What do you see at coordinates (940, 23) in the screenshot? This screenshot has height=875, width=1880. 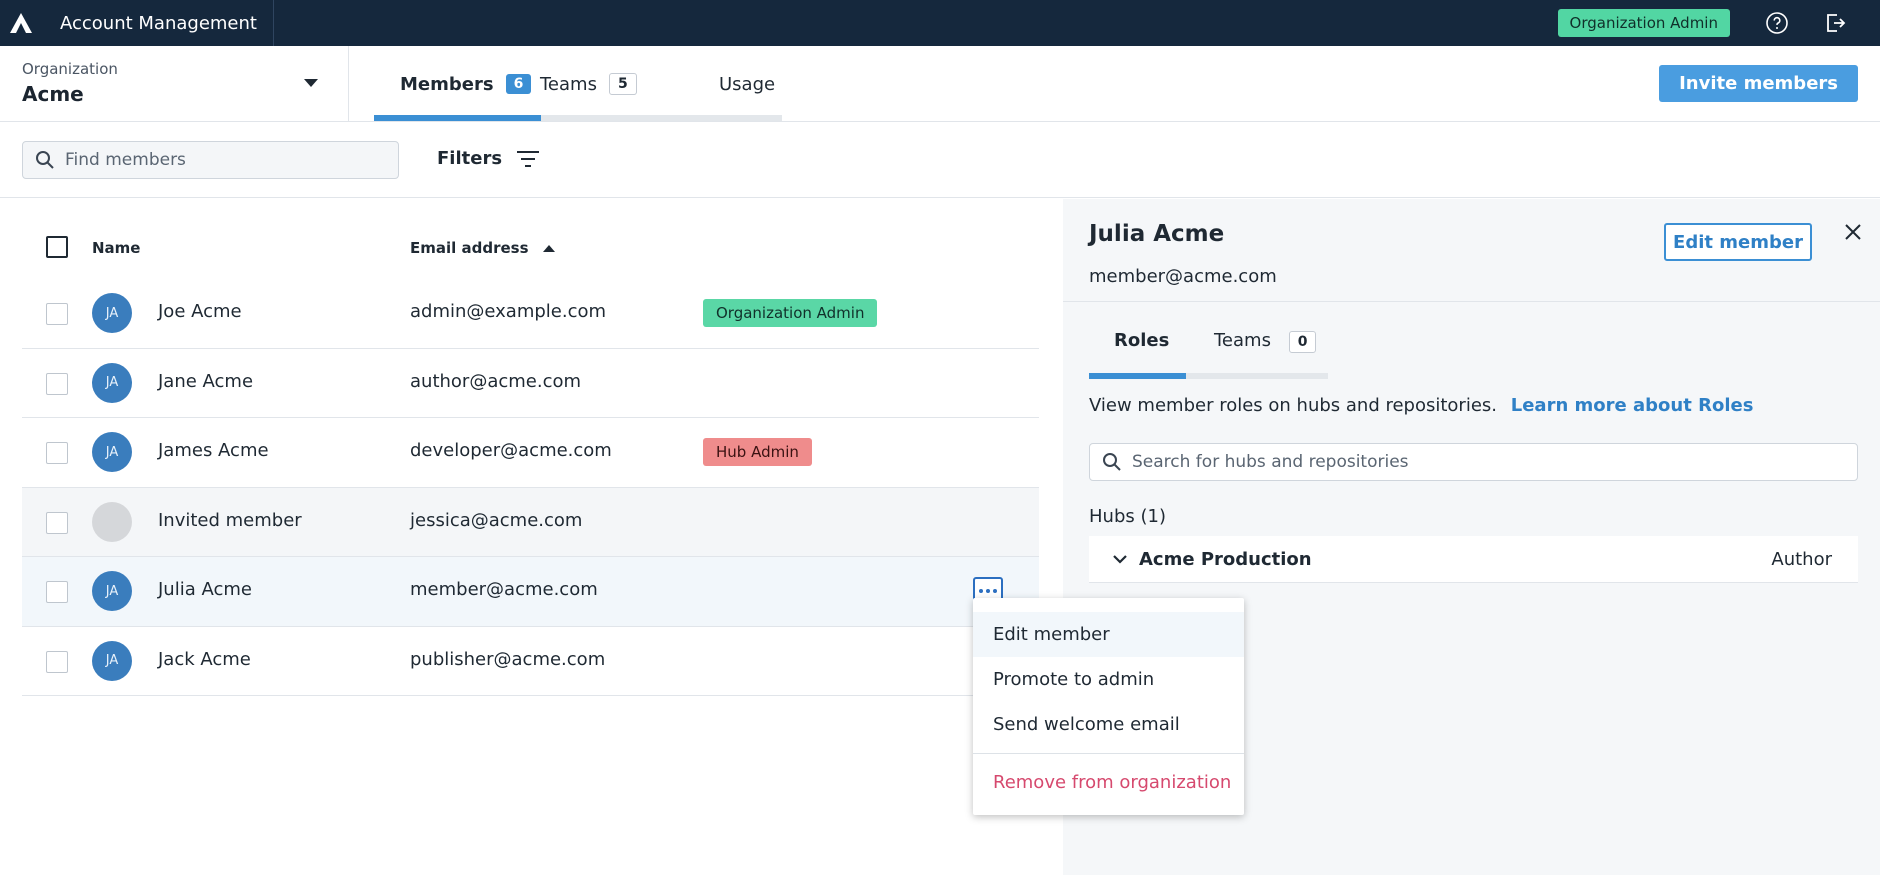 I see `top-bar: Account Management Organization Admin` at bounding box center [940, 23].